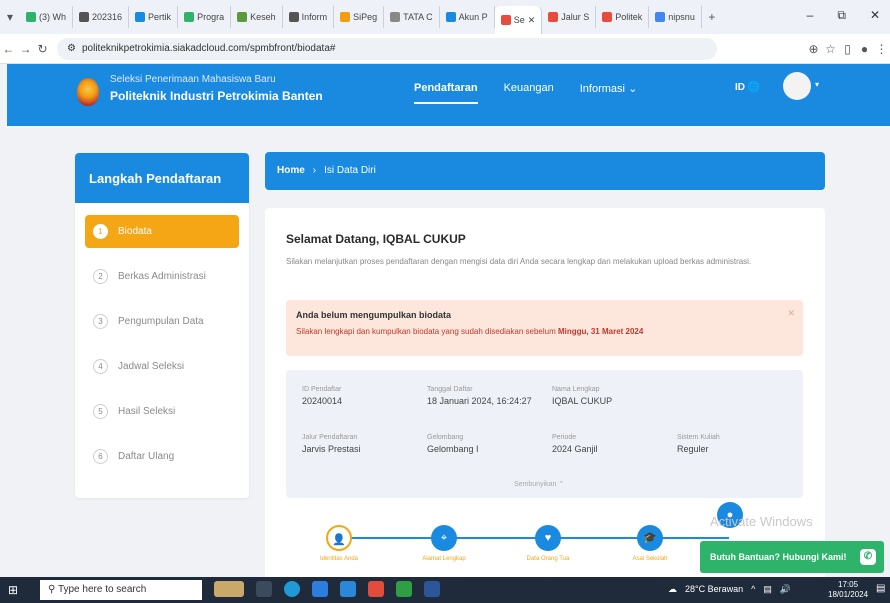 Image resolution: width=890 pixels, height=603 pixels. I want to click on step-number: 4, so click(100, 366).